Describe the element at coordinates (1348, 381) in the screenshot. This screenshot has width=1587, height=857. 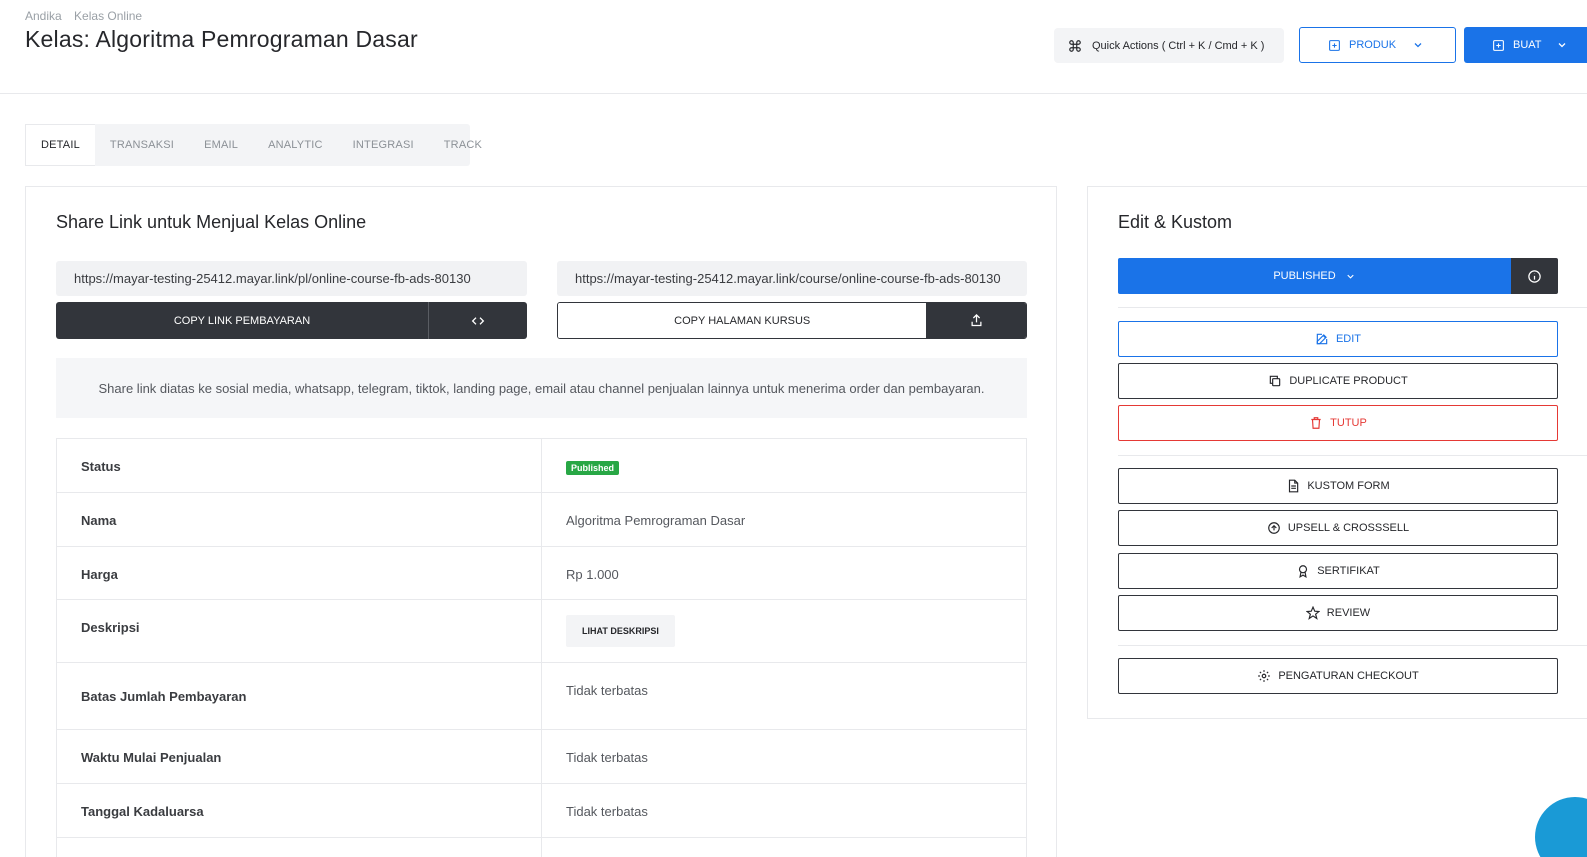
I see `duplicate-label: DUPLICATE PRODUCT` at that location.